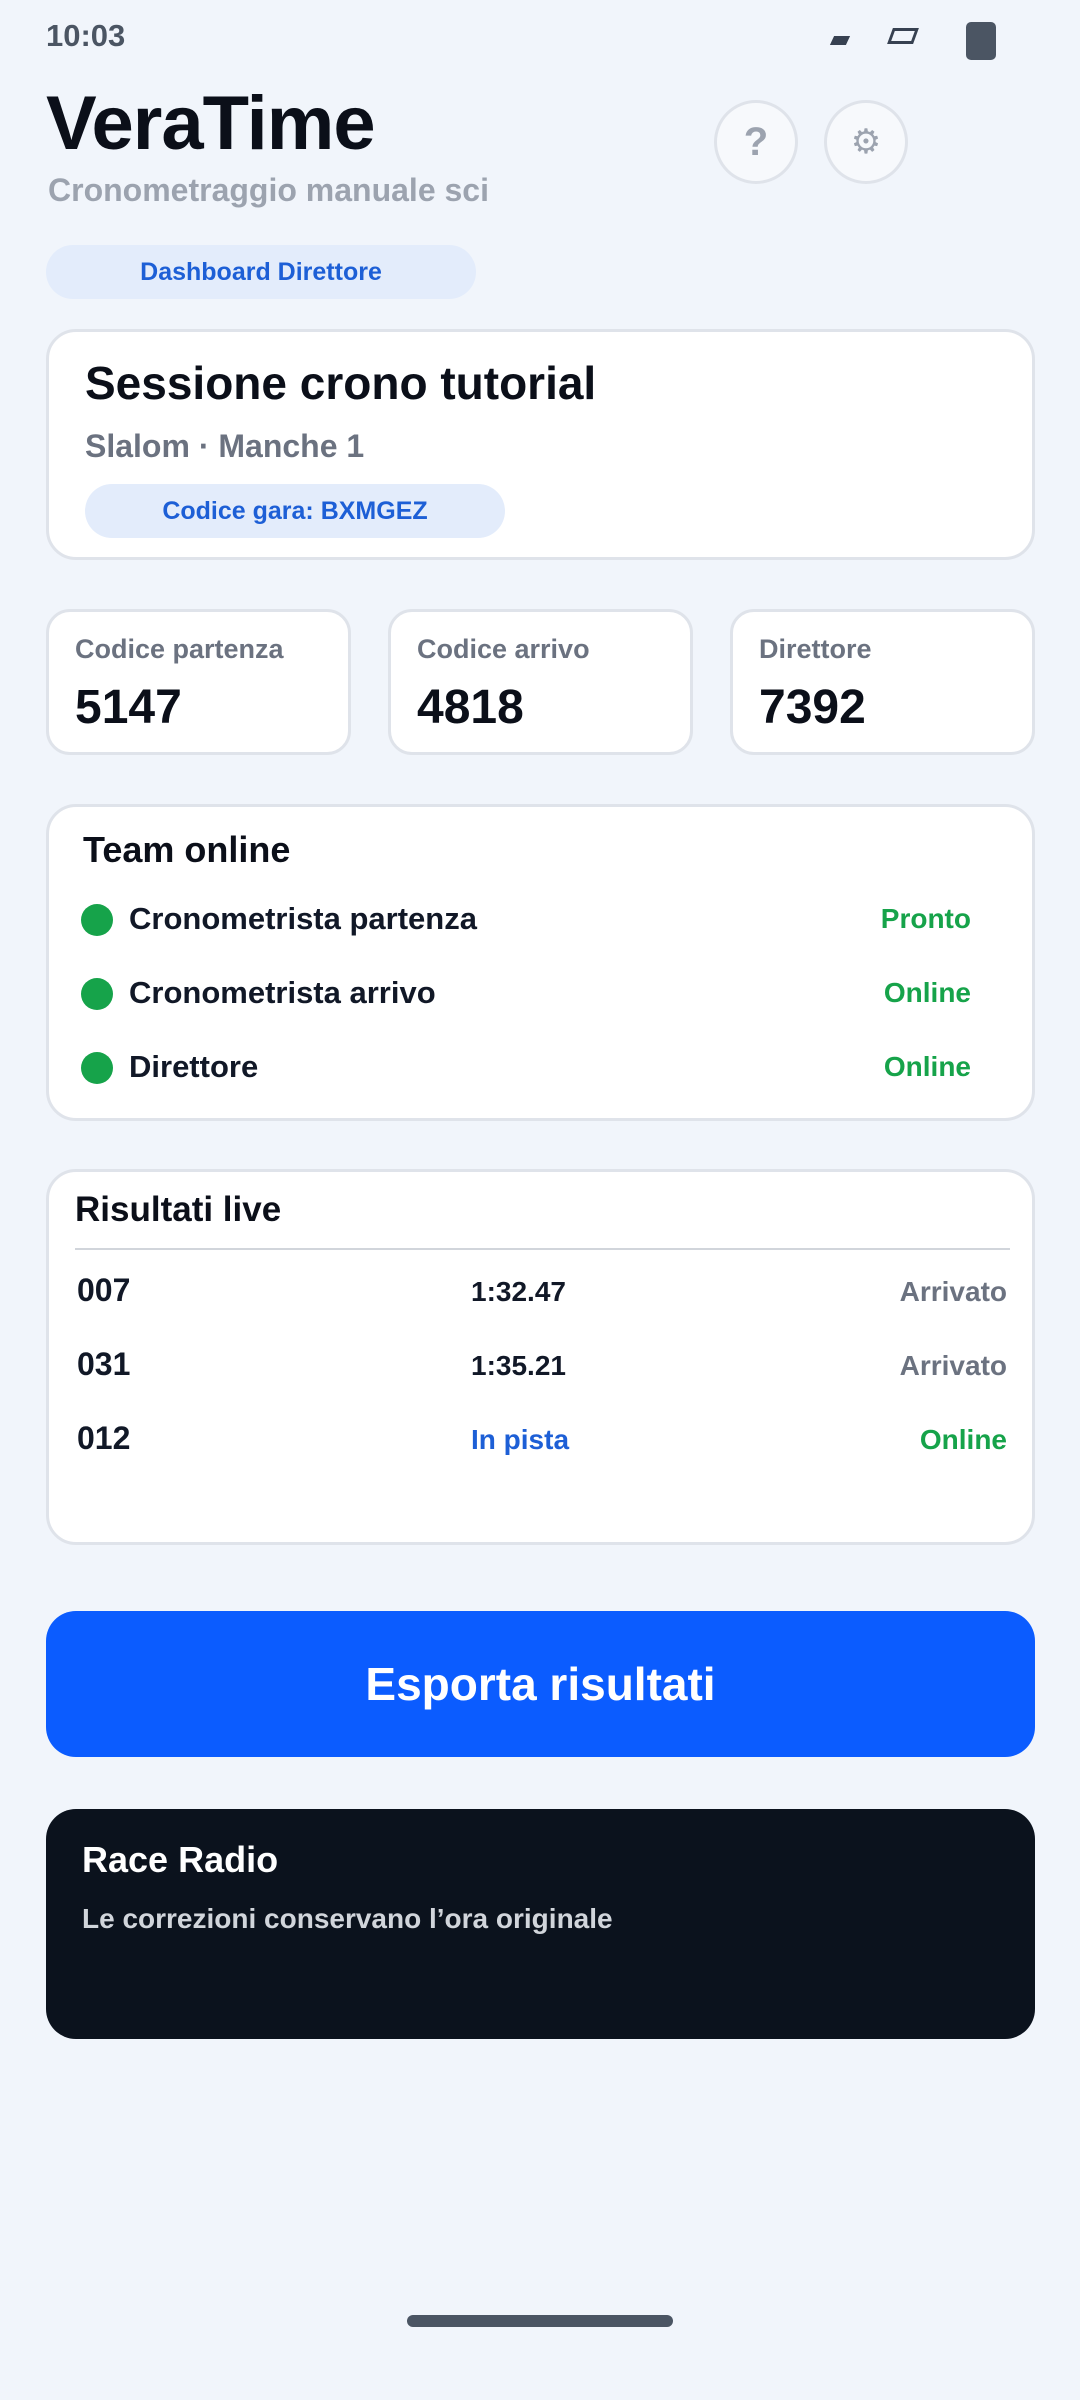 This screenshot has width=1080, height=2400. What do you see at coordinates (104, 1438) in the screenshot?
I see `bib-number: 012` at bounding box center [104, 1438].